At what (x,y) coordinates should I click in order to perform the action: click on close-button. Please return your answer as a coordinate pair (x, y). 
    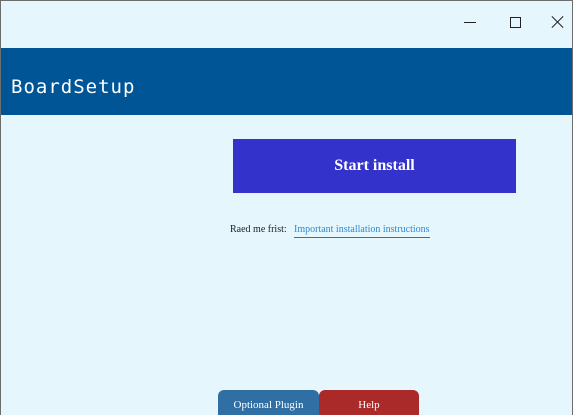
    Looking at the image, I should click on (556, 22).